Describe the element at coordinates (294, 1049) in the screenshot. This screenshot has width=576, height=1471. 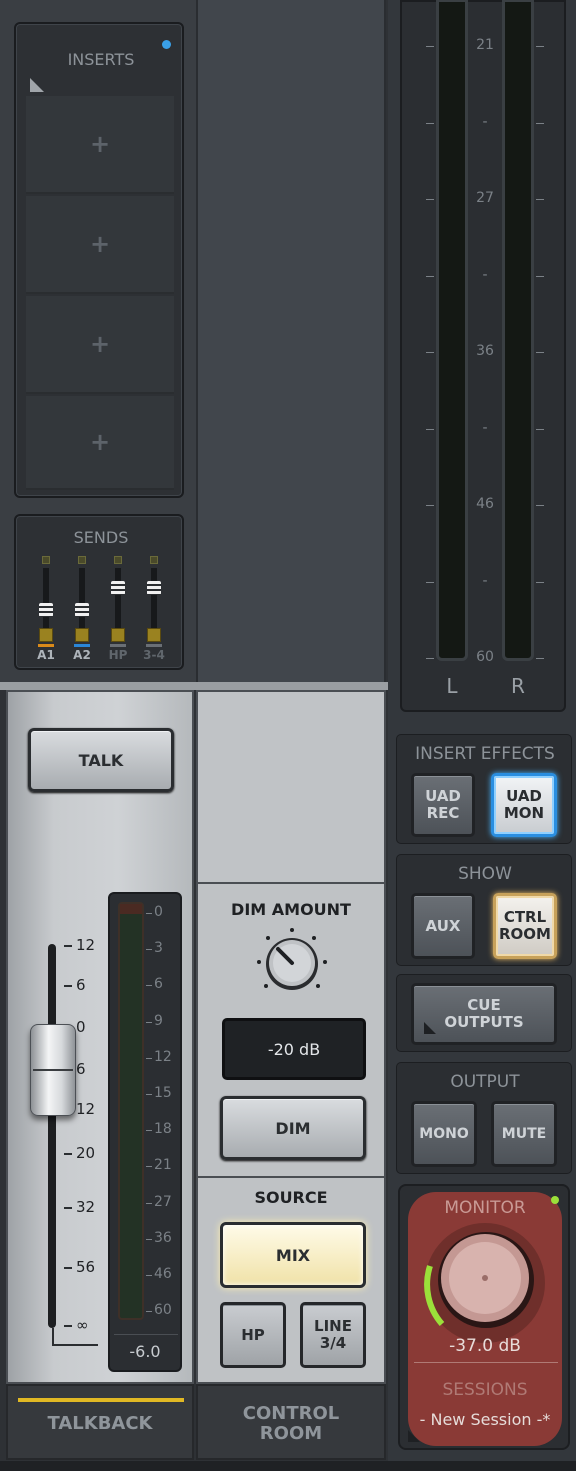
I see `dim-value-display: -20 dB` at that location.